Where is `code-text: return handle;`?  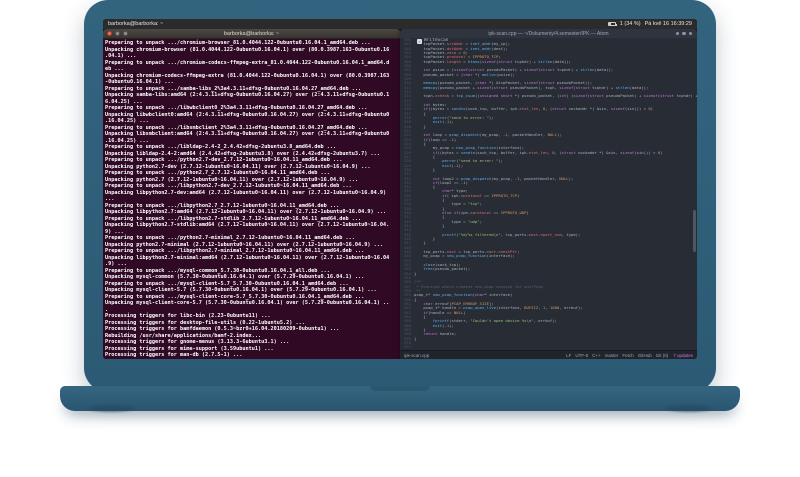 code-text: return handle; is located at coordinates (440, 334).